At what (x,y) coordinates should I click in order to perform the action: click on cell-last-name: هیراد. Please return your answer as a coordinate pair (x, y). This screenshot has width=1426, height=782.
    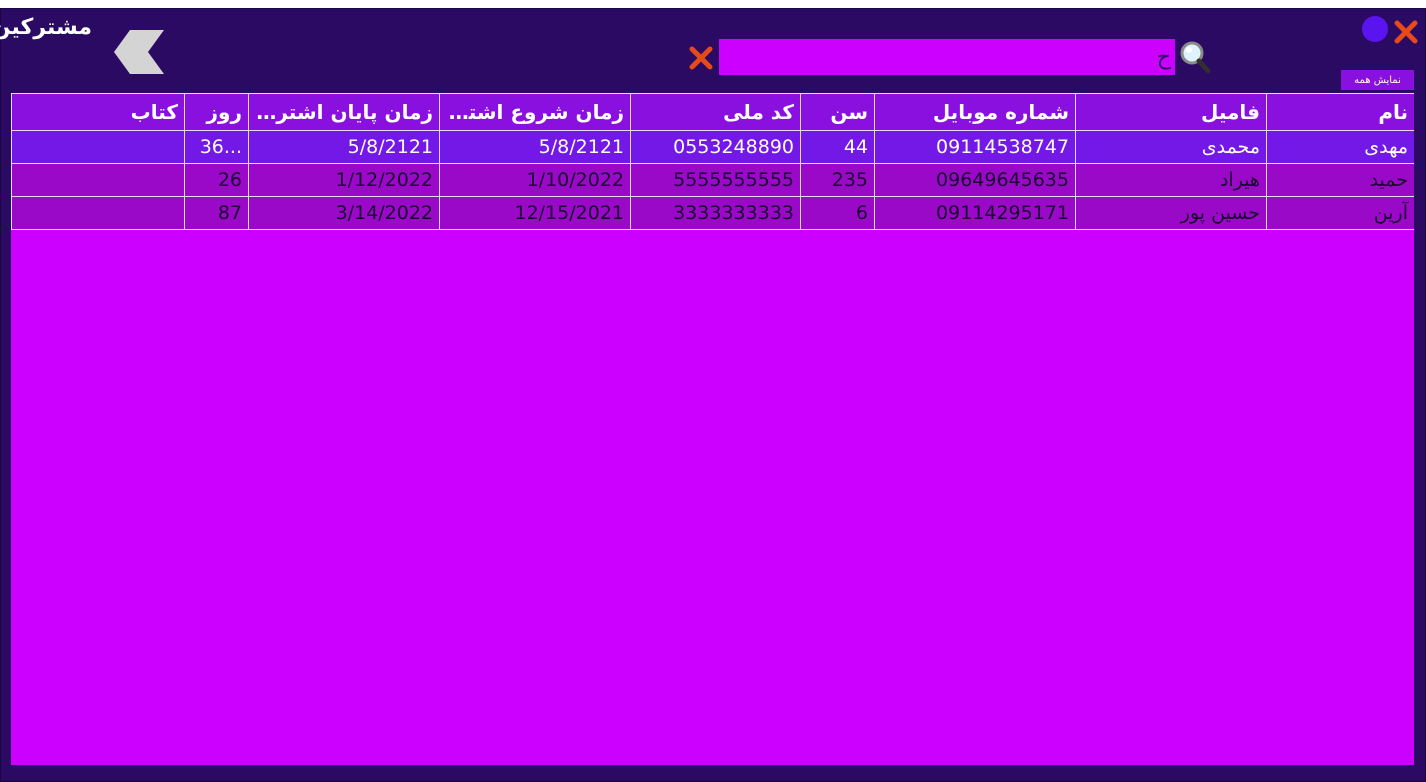
    Looking at the image, I should click on (1171, 180).